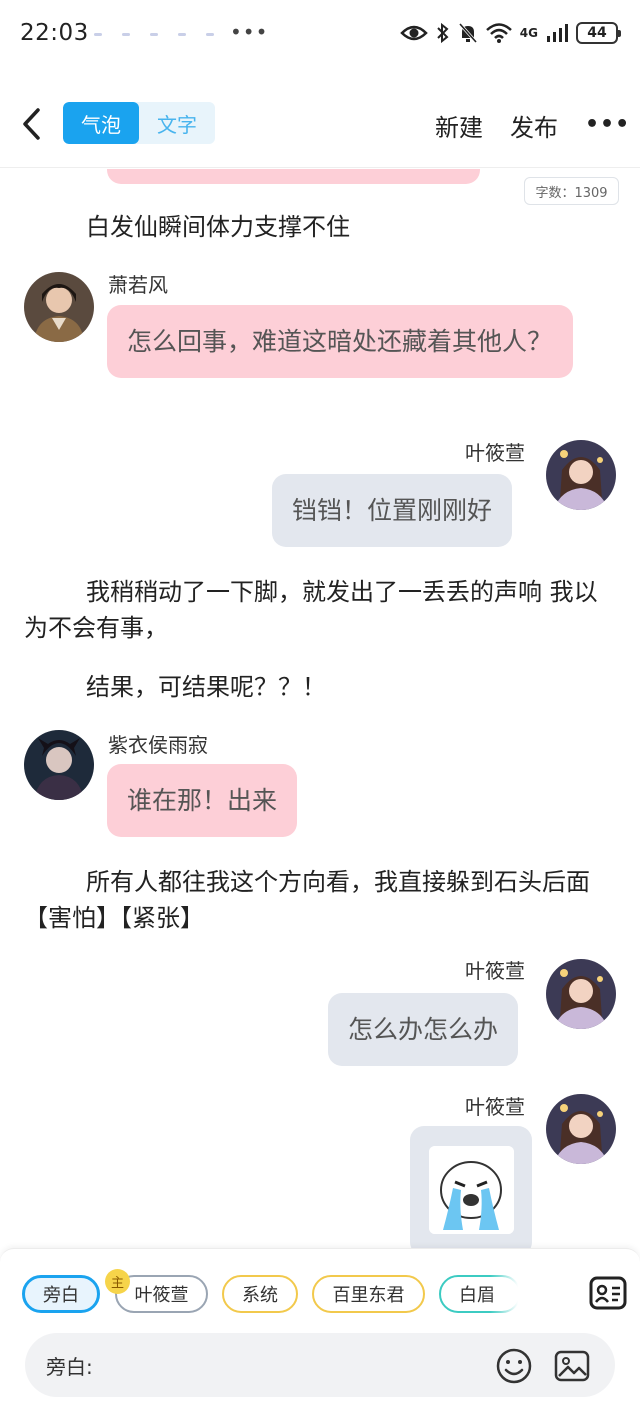  What do you see at coordinates (510, 1293) in the screenshot?
I see `chip-scroll-fade` at bounding box center [510, 1293].